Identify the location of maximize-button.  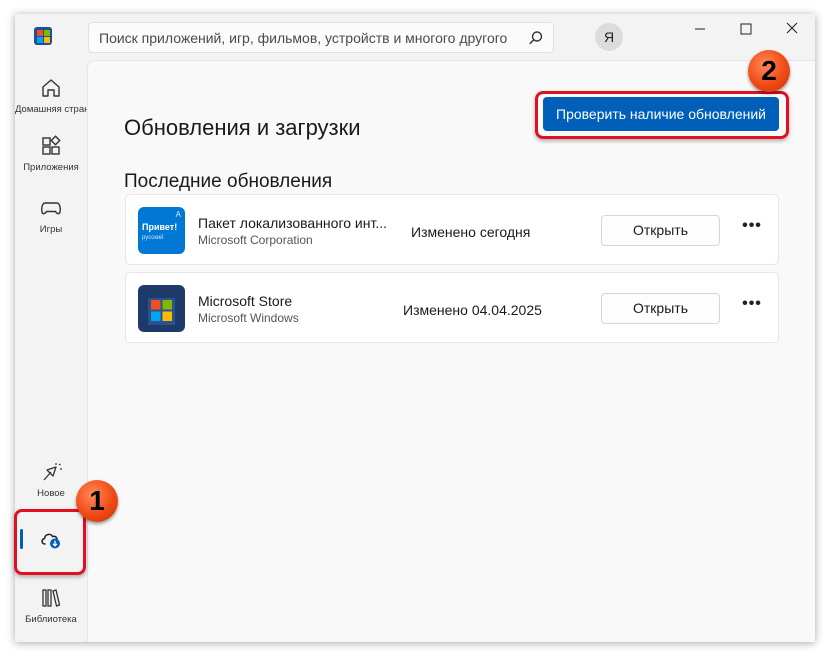
(746, 29).